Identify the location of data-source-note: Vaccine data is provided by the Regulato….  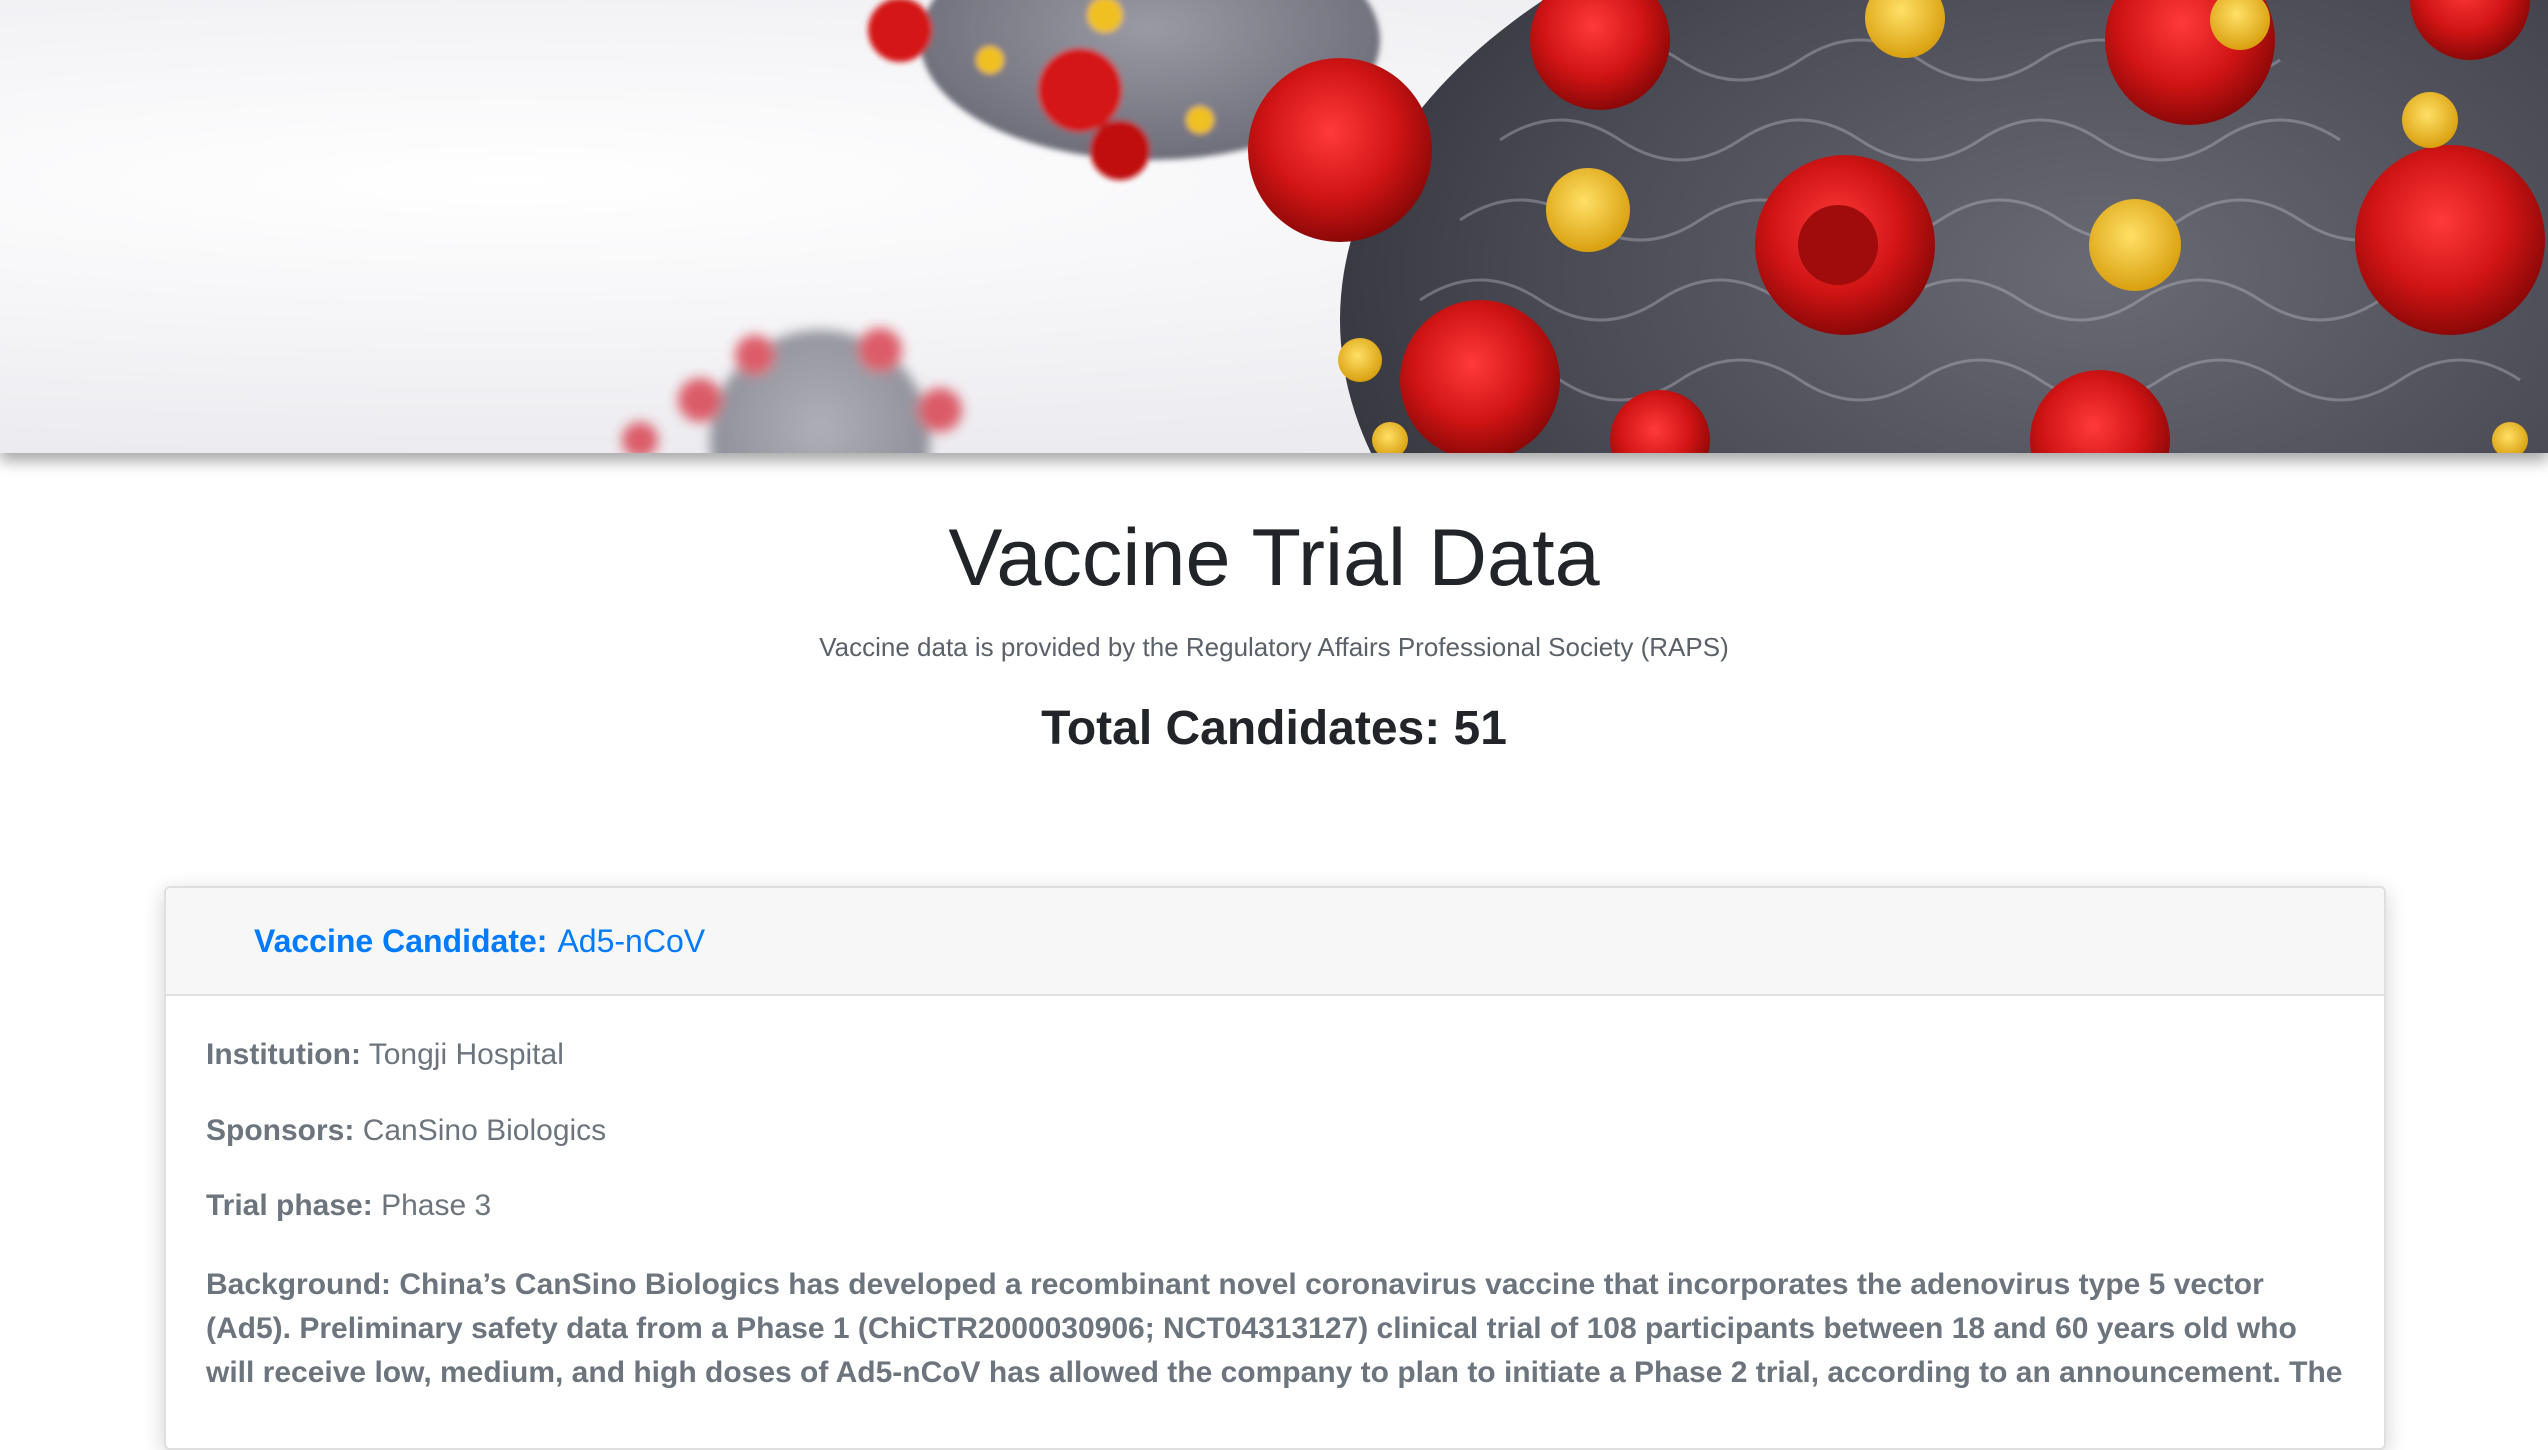
(1274, 647).